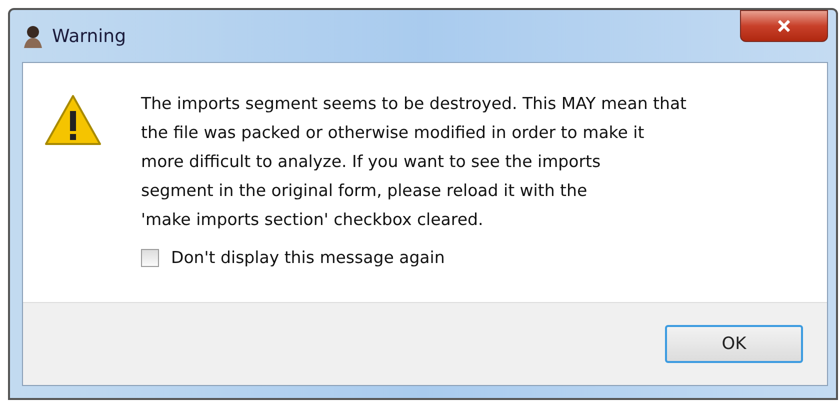 The width and height of the screenshot is (840, 404). I want to click on close-icon, so click(784, 26).